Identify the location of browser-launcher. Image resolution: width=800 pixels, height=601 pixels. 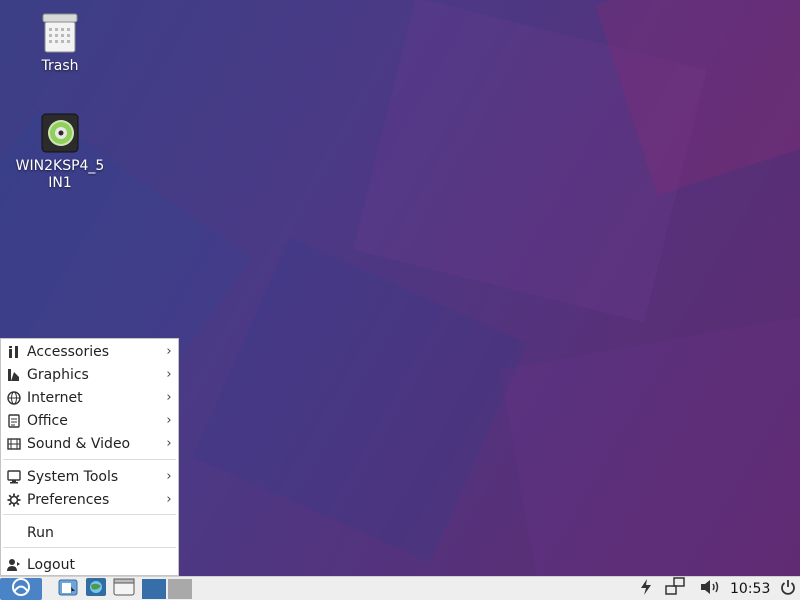
(96, 589).